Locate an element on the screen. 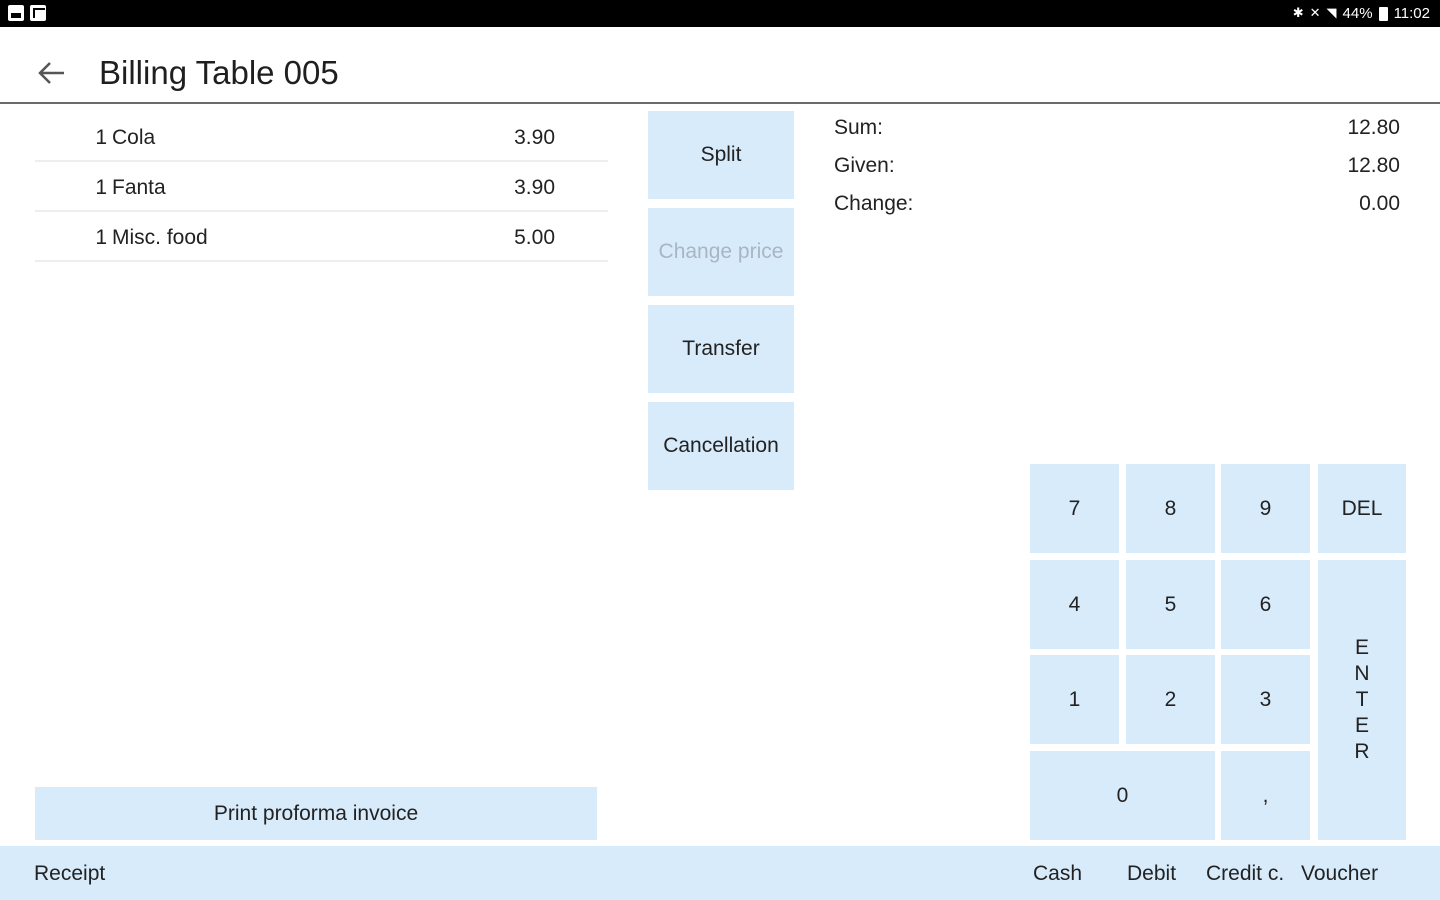 This screenshot has width=1440, height=900. status-time: 11:02 is located at coordinates (1411, 13).